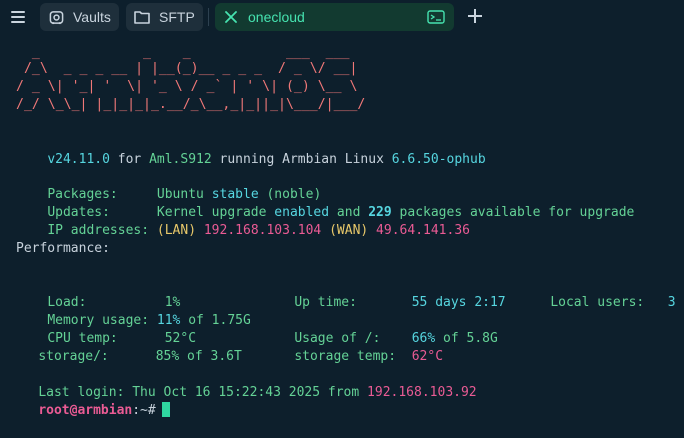 The height and width of the screenshot is (438, 684). Describe the element at coordinates (114, 302) in the screenshot. I see `load-line: Load: 1%` at that location.